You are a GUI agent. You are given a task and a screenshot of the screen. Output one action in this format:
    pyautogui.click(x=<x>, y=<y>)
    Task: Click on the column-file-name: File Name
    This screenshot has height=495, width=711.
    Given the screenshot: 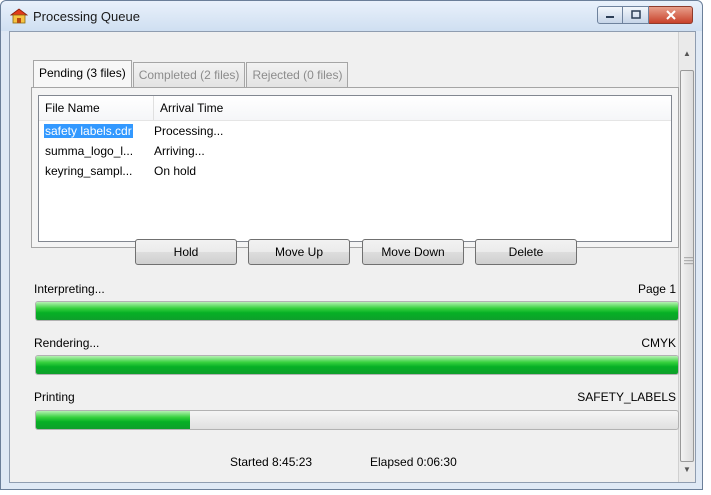 What is the action you would take?
    pyautogui.click(x=96, y=108)
    